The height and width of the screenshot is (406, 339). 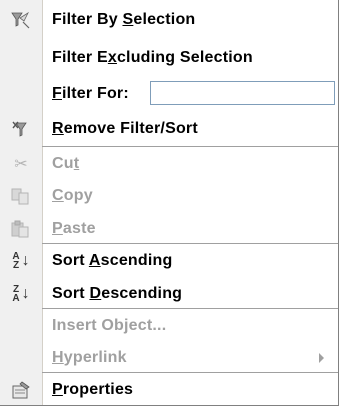 I want to click on paste-icon, so click(x=21, y=229).